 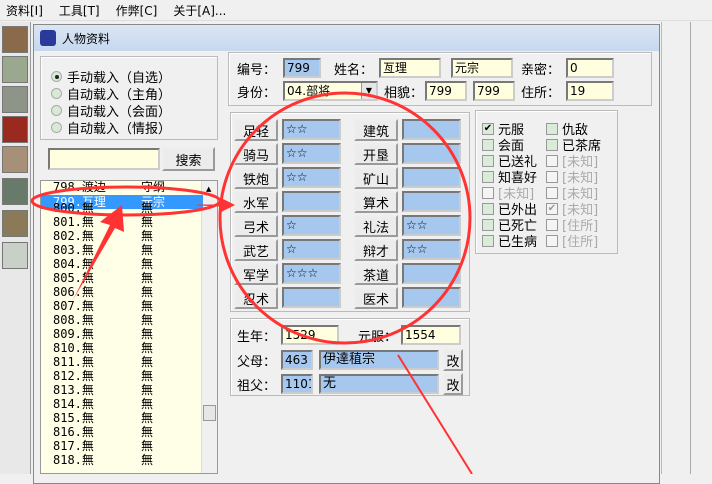 What do you see at coordinates (122, 292) in the screenshot?
I see `list-item: 806.無 無` at bounding box center [122, 292].